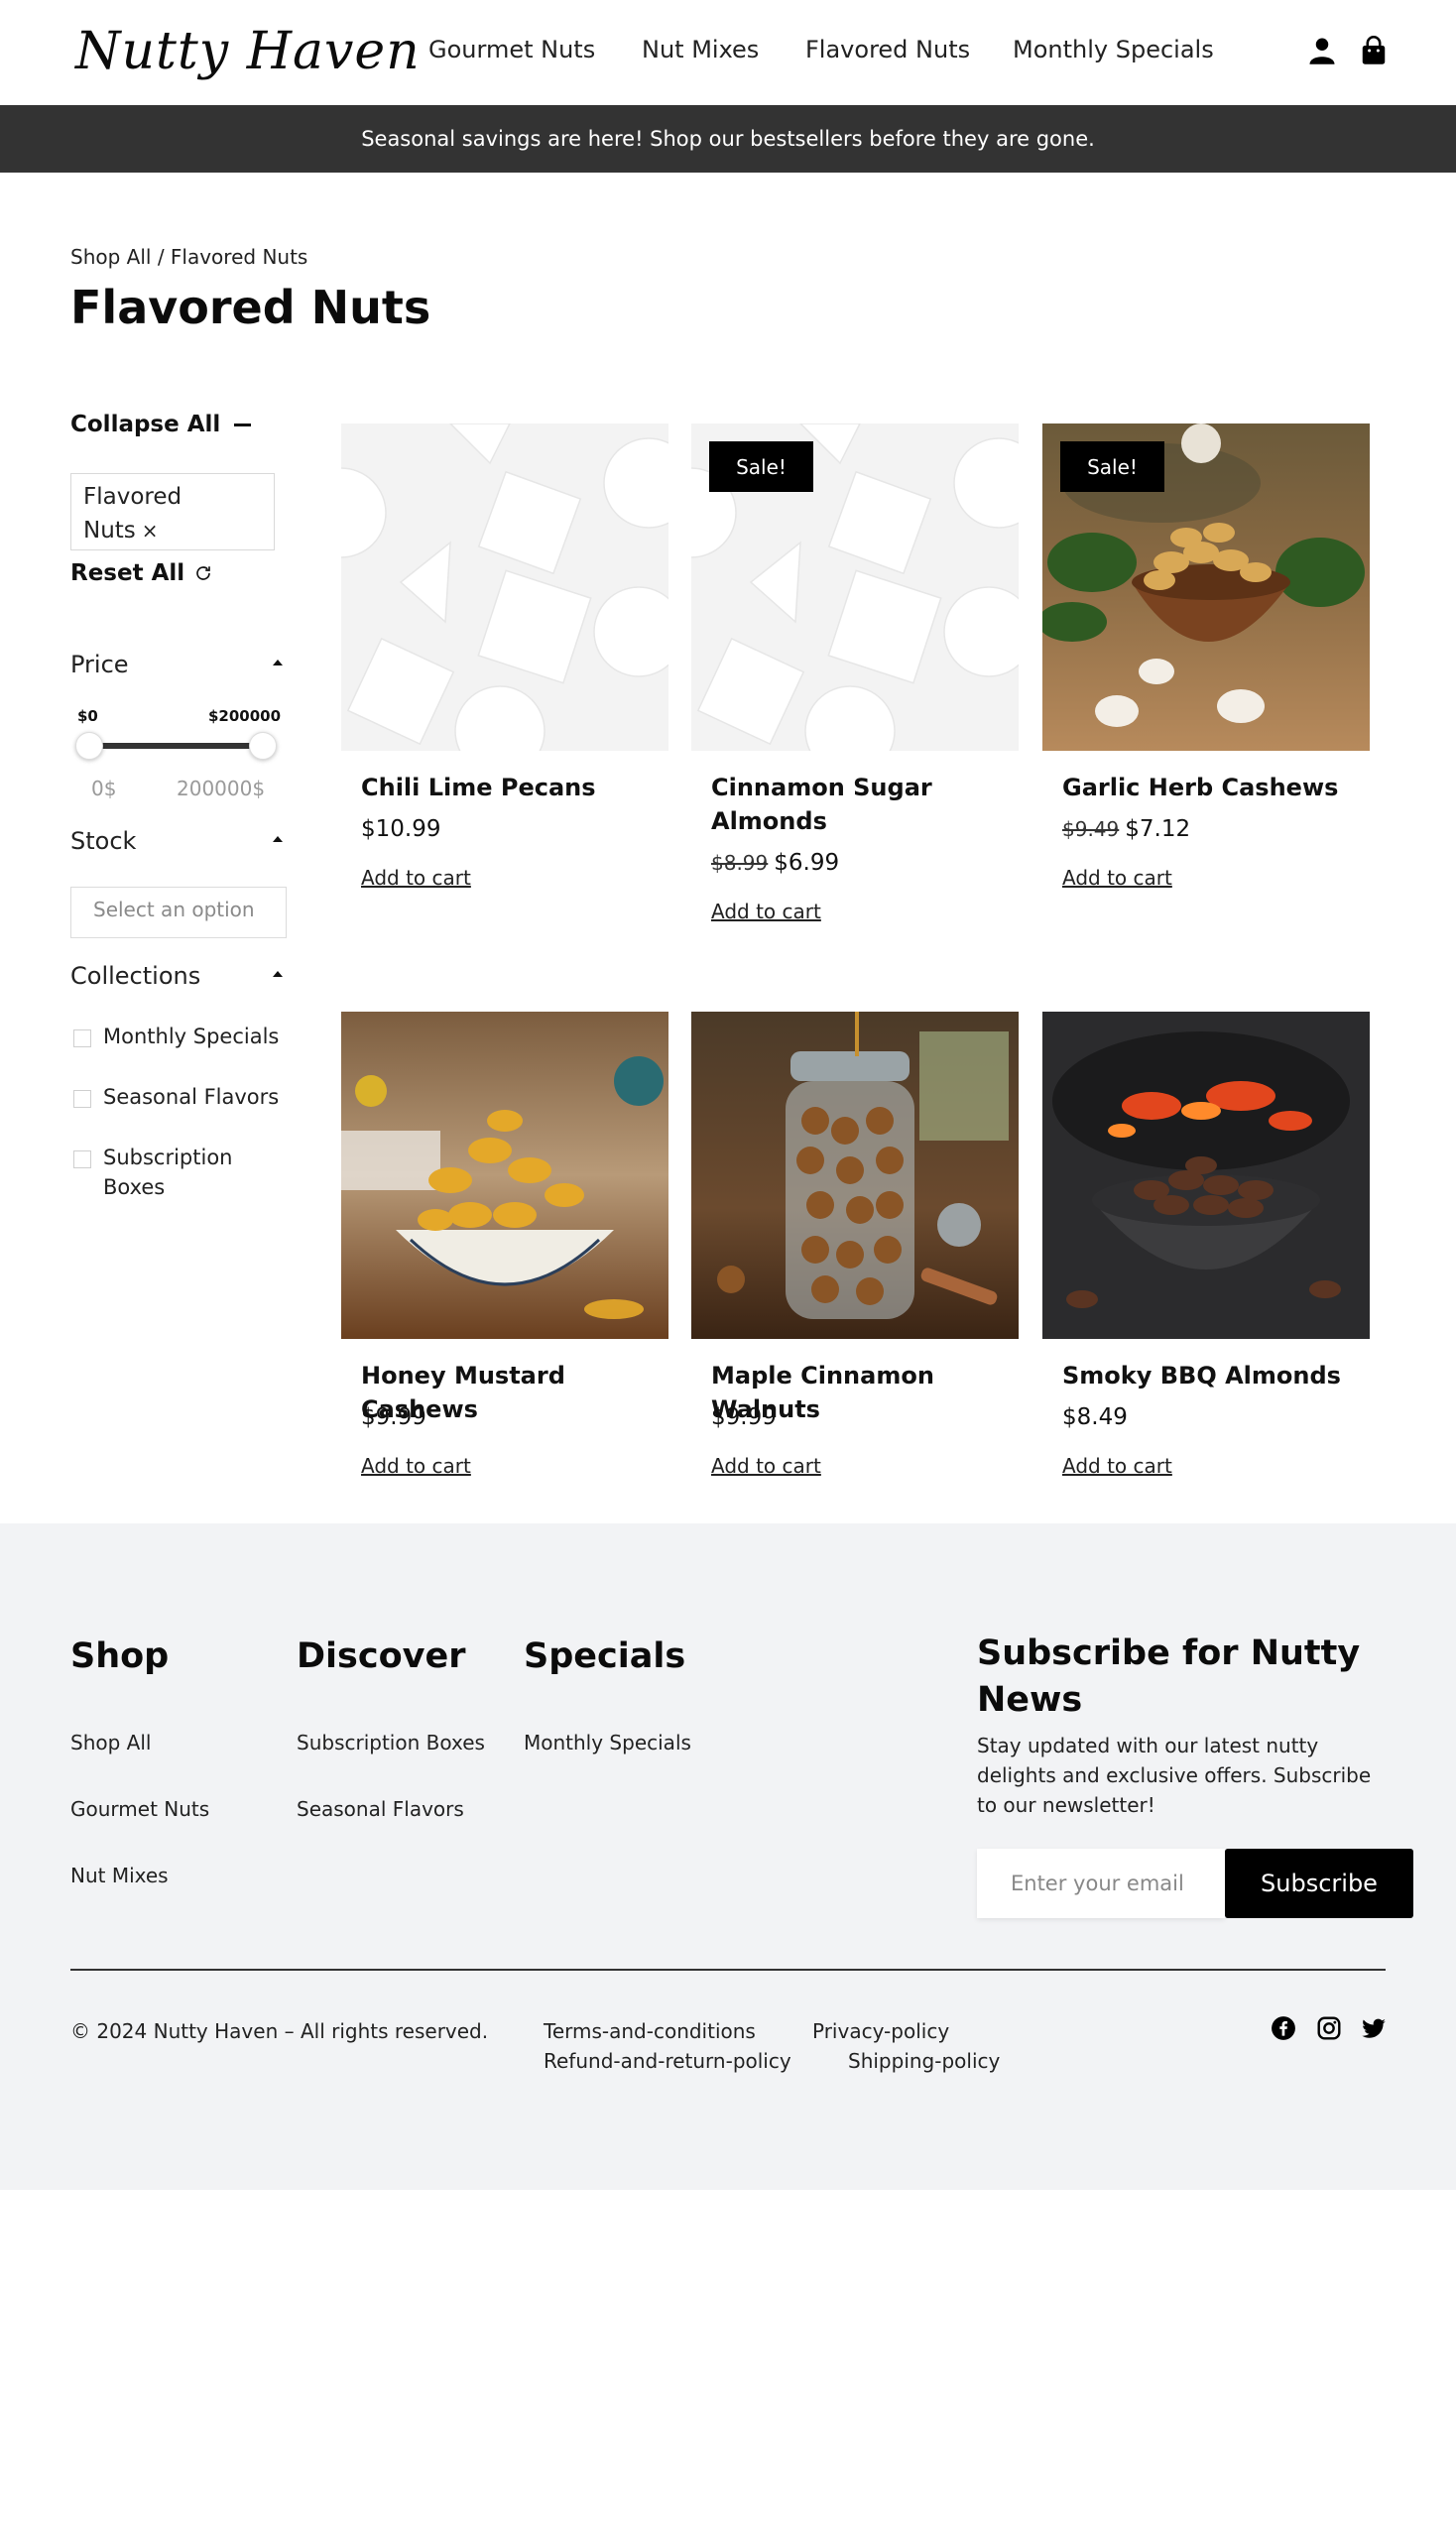 The width and height of the screenshot is (1456, 2539). Describe the element at coordinates (221, 789) in the screenshot. I see `price-max-value: 200000$` at that location.